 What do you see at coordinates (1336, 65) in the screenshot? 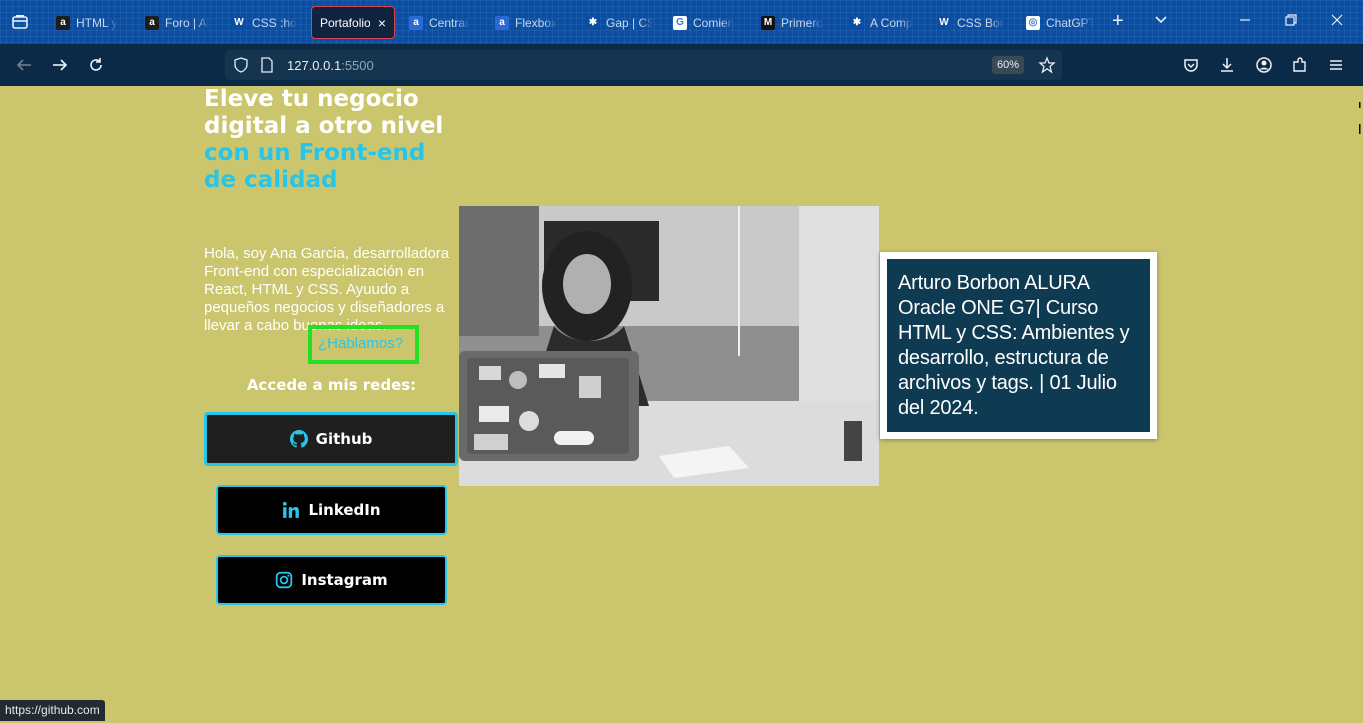
I see `menu-icon` at bounding box center [1336, 65].